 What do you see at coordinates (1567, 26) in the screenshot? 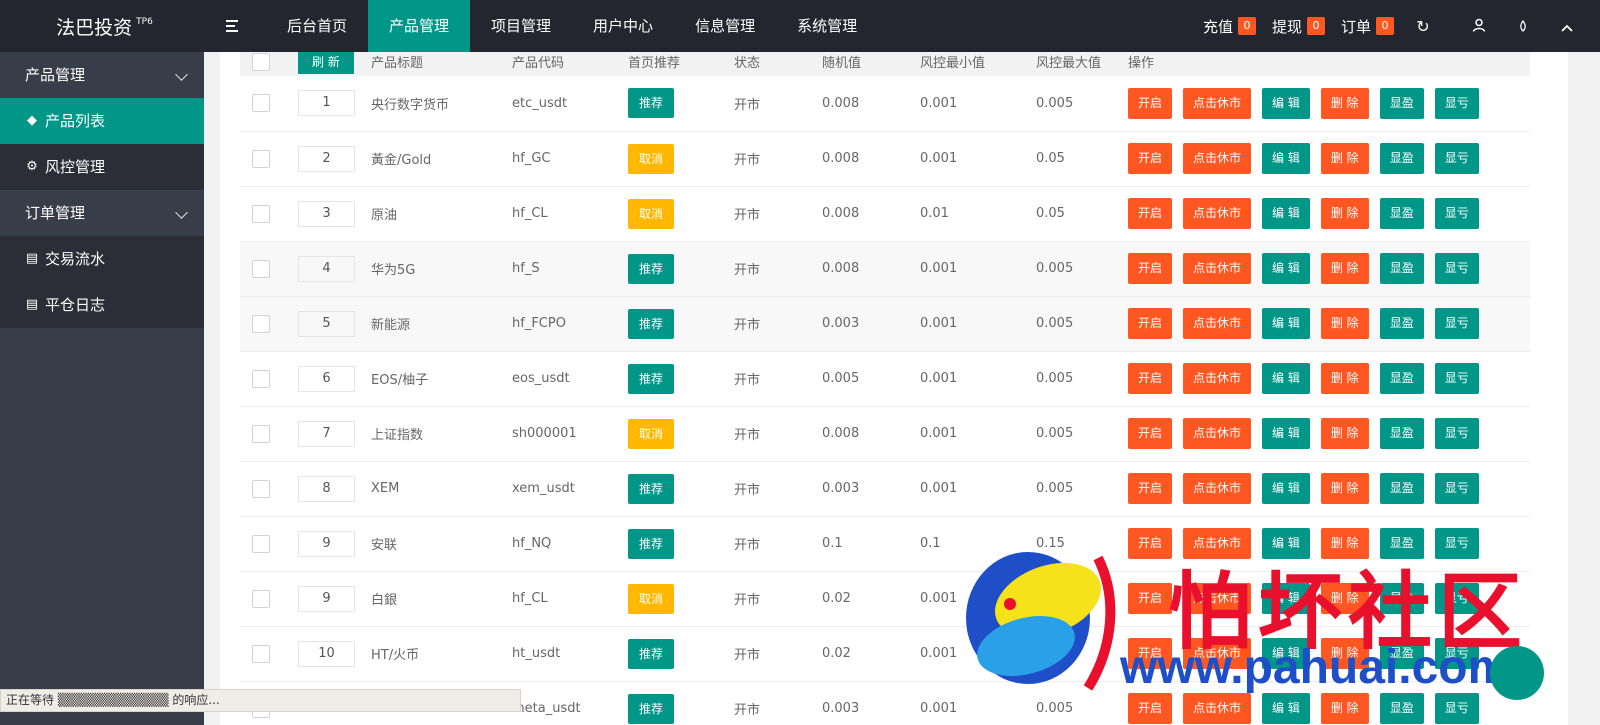
I see `chevron-up-icon` at bounding box center [1567, 26].